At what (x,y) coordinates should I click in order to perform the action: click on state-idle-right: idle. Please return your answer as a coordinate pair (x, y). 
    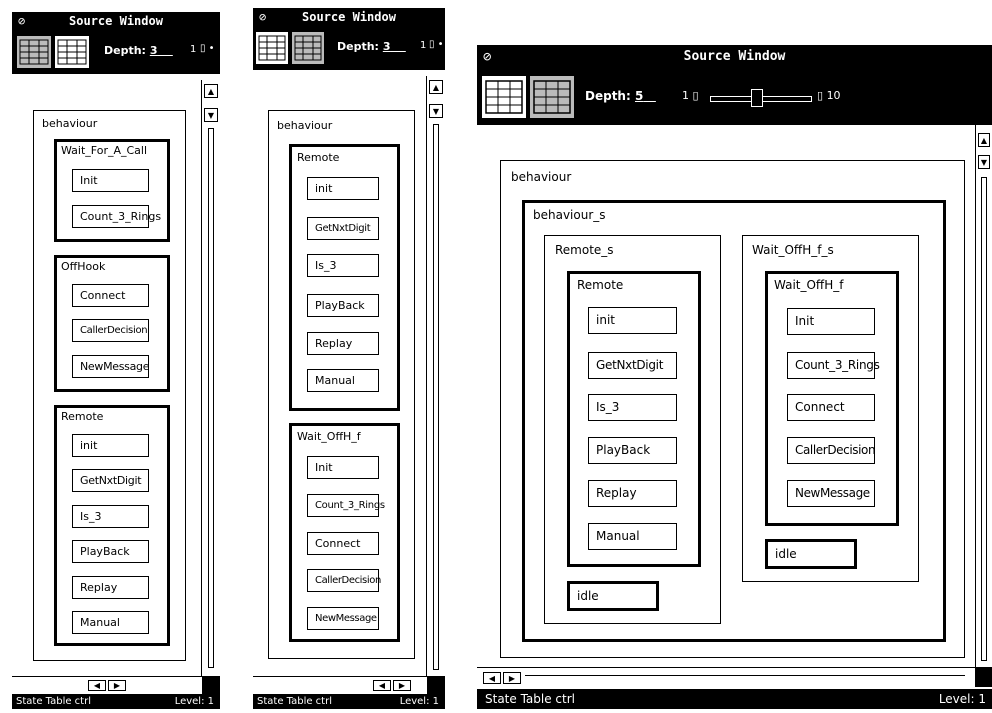
    Looking at the image, I should click on (811, 554).